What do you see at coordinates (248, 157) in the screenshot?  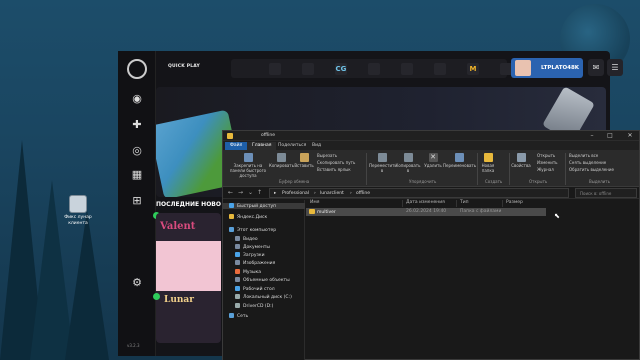 I see `pin-icon` at bounding box center [248, 157].